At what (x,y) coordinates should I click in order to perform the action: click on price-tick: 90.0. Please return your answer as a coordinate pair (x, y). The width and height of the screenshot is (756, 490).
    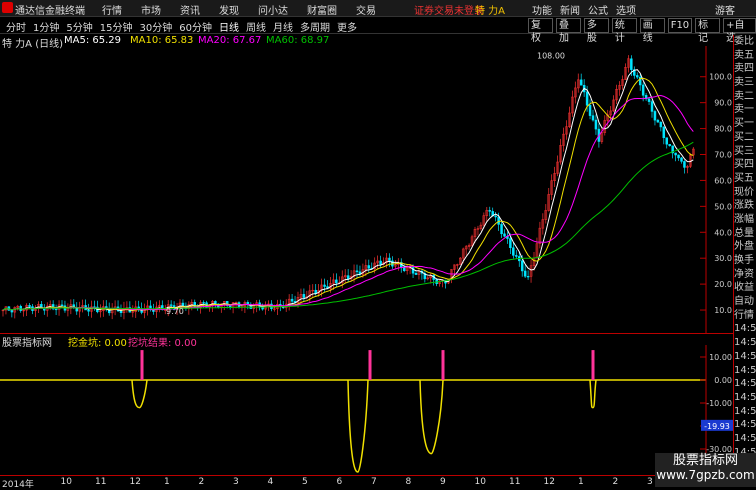
    Looking at the image, I should click on (723, 103).